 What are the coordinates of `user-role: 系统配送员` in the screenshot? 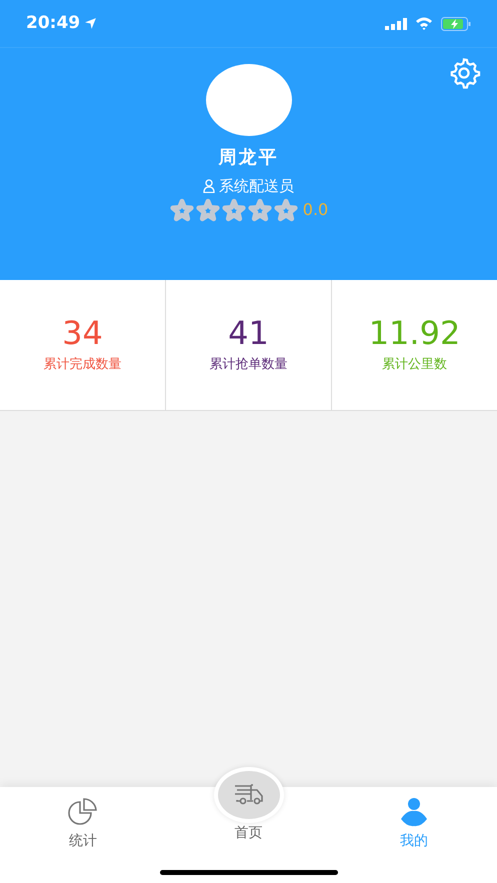 It's located at (256, 186).